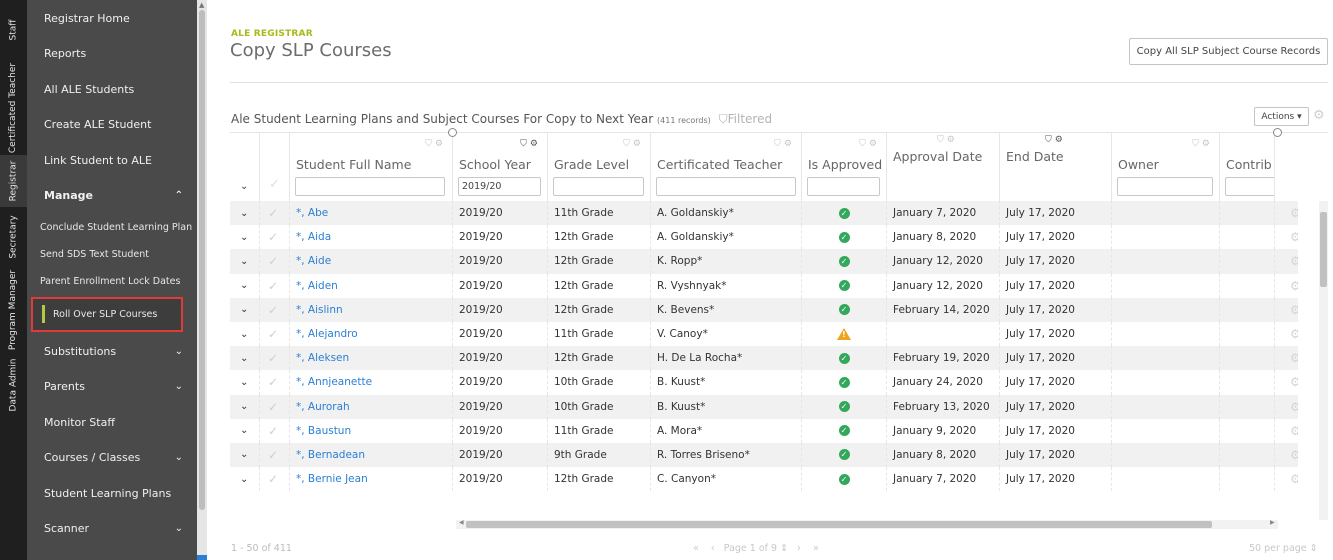 This screenshot has width=1333, height=560. What do you see at coordinates (201, 5) in the screenshot?
I see `scroll-up-icon: ▲` at bounding box center [201, 5].